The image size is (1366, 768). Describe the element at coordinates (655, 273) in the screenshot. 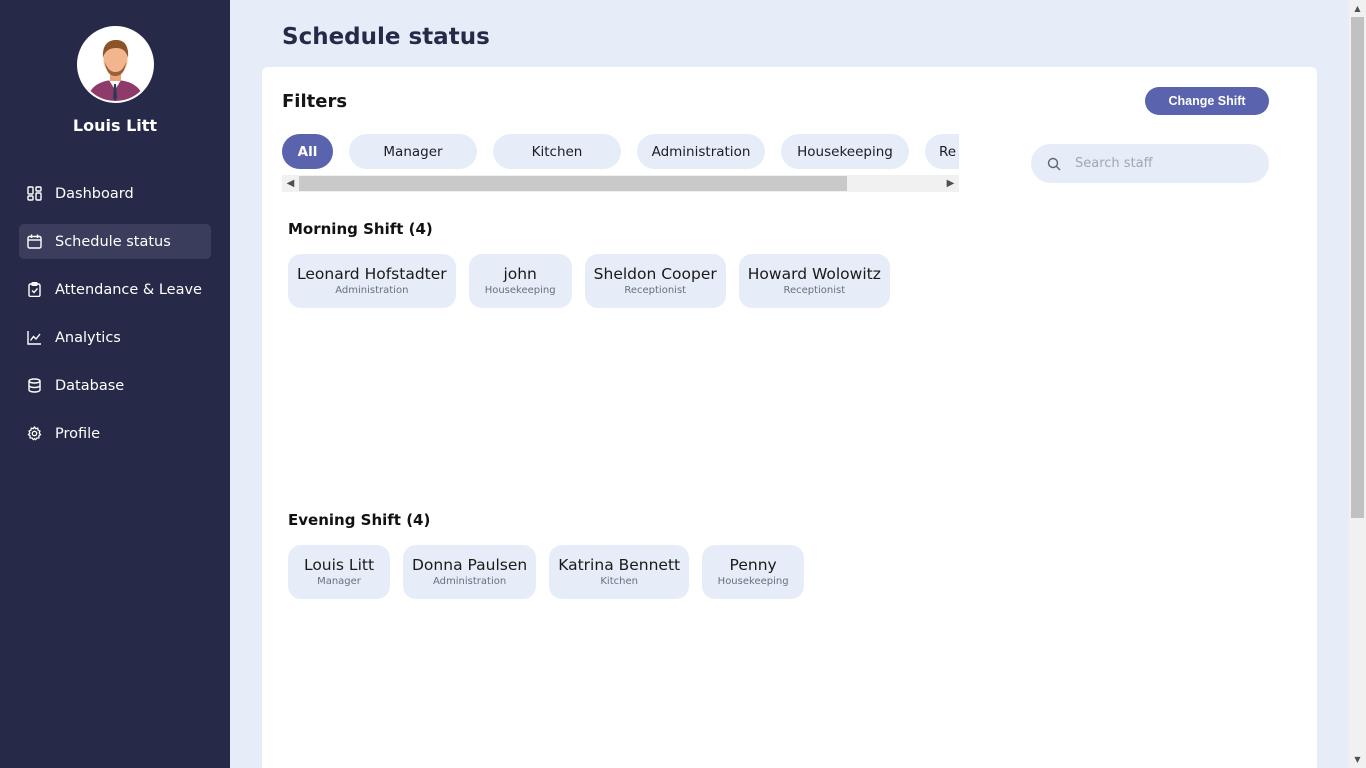

I see `staff-name: Sheldon Cooper` at that location.